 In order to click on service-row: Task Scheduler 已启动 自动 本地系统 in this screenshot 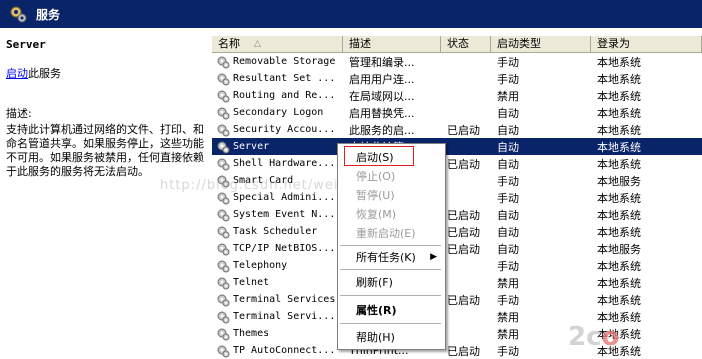, I will do `click(457, 231)`.